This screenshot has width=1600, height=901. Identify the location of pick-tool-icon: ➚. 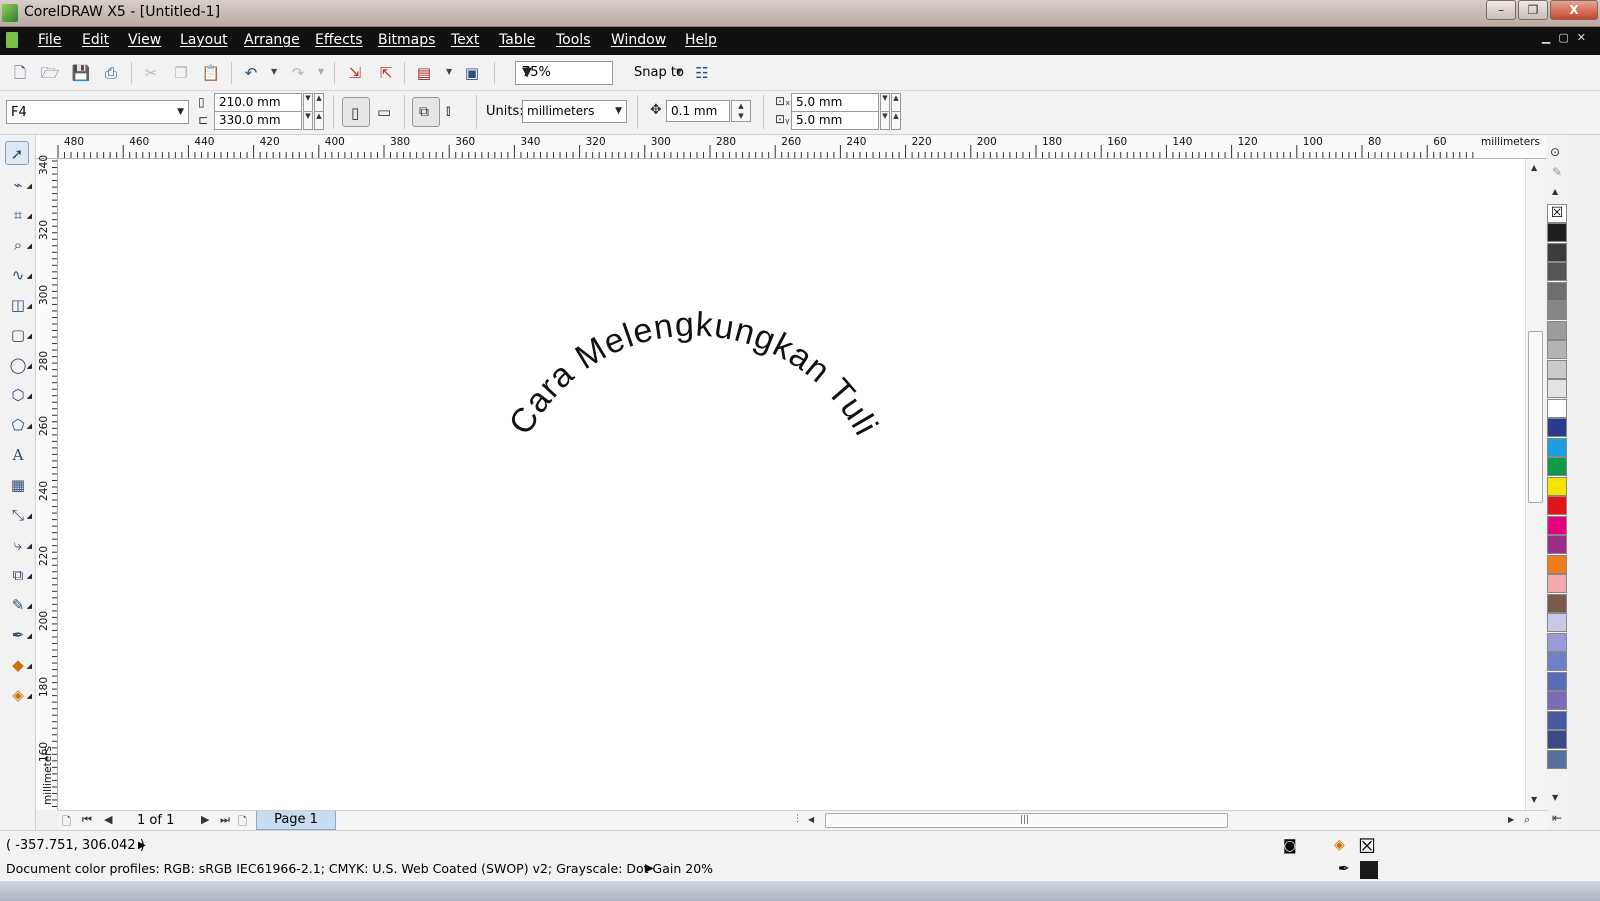
(17, 153).